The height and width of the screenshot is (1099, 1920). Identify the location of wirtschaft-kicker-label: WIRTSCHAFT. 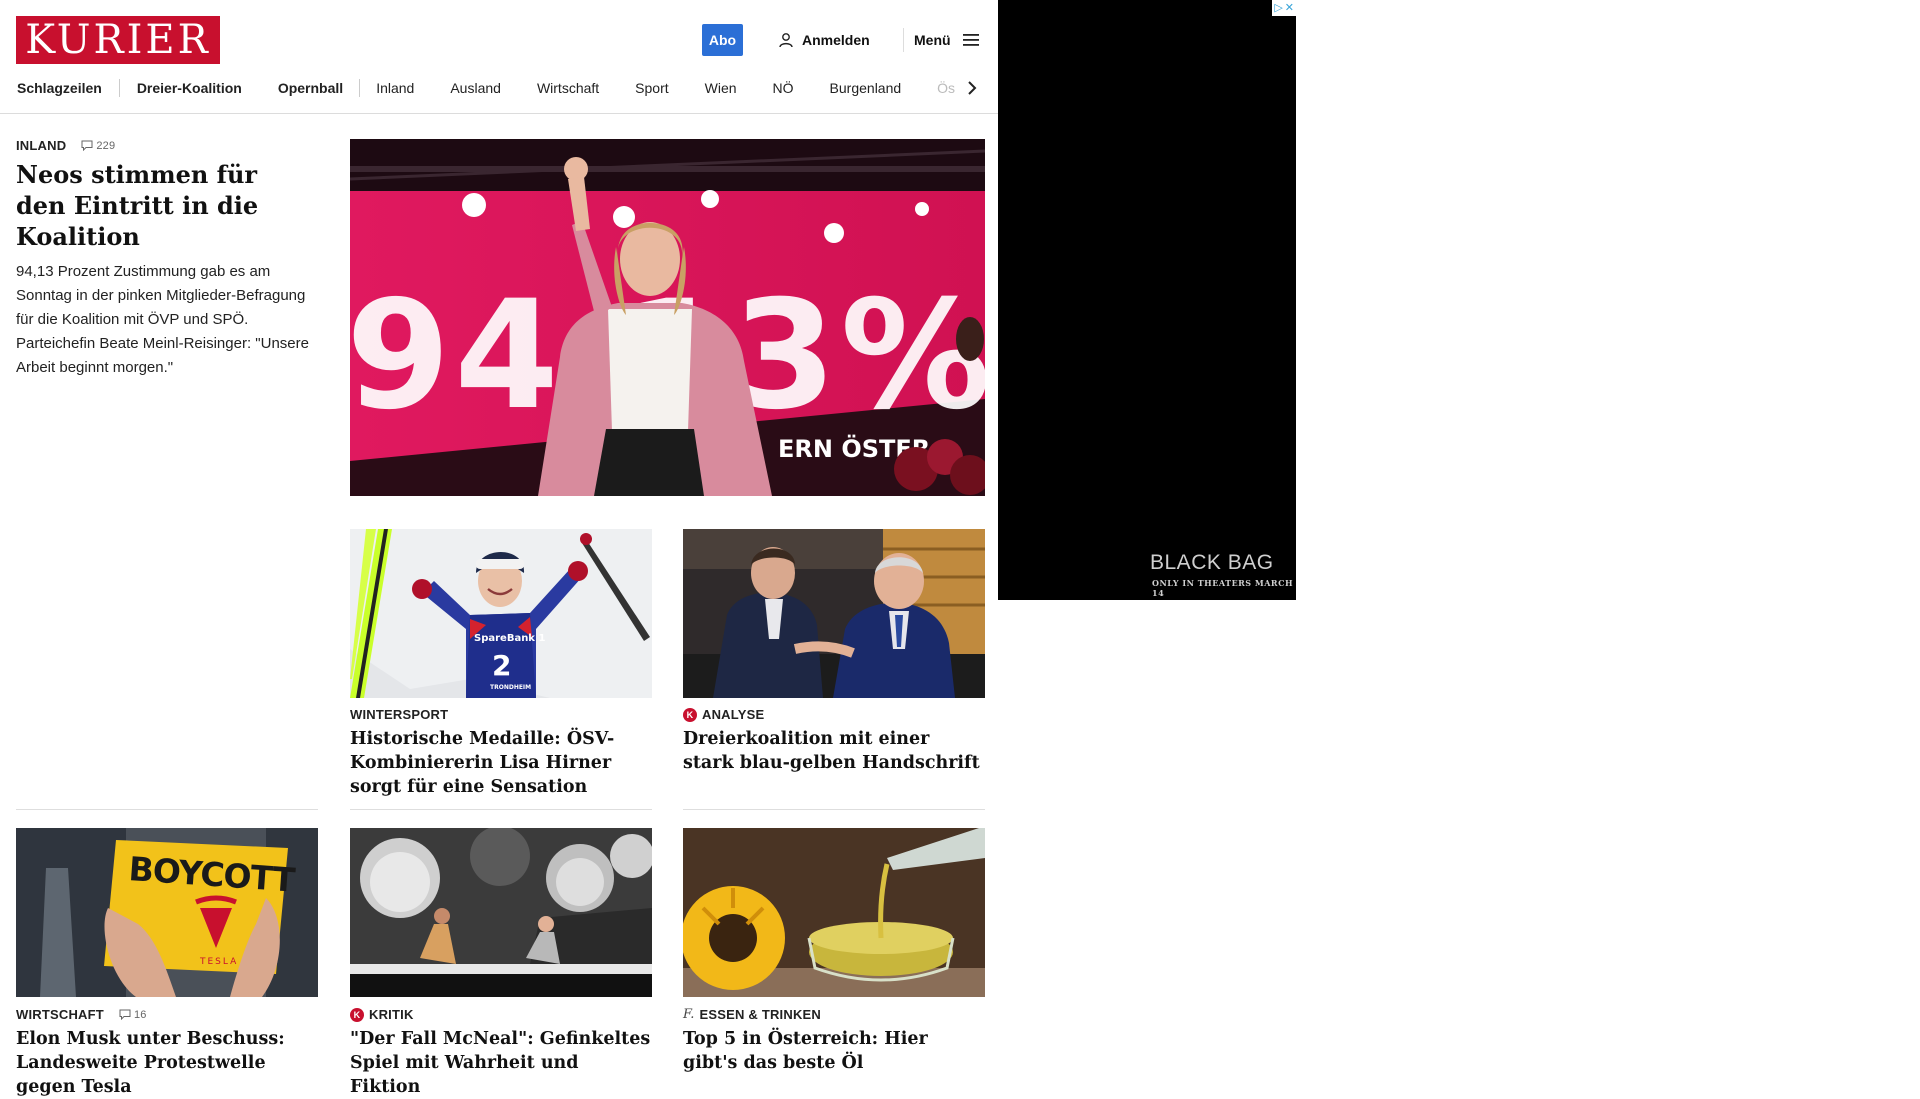
(60, 1014).